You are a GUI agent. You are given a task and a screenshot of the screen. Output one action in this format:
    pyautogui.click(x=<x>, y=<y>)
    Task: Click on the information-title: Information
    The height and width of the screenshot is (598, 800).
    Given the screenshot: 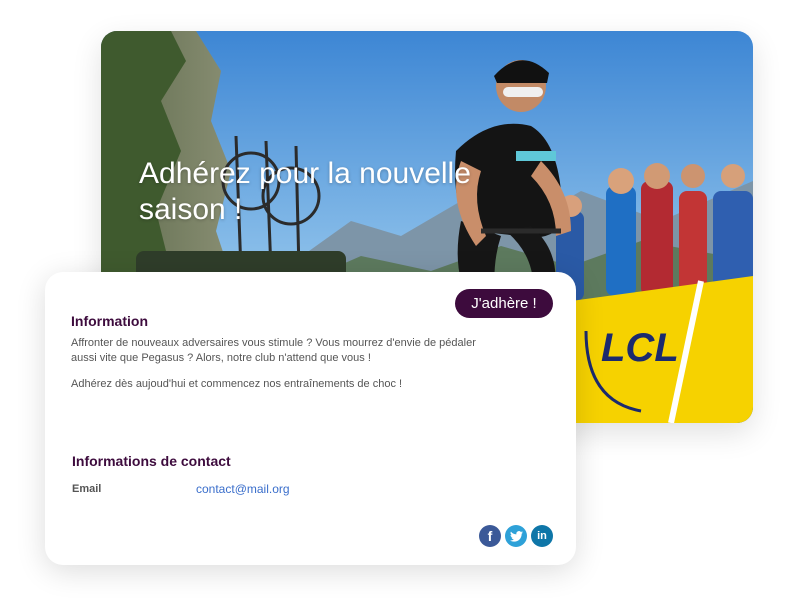 What is the action you would take?
    pyautogui.click(x=109, y=321)
    